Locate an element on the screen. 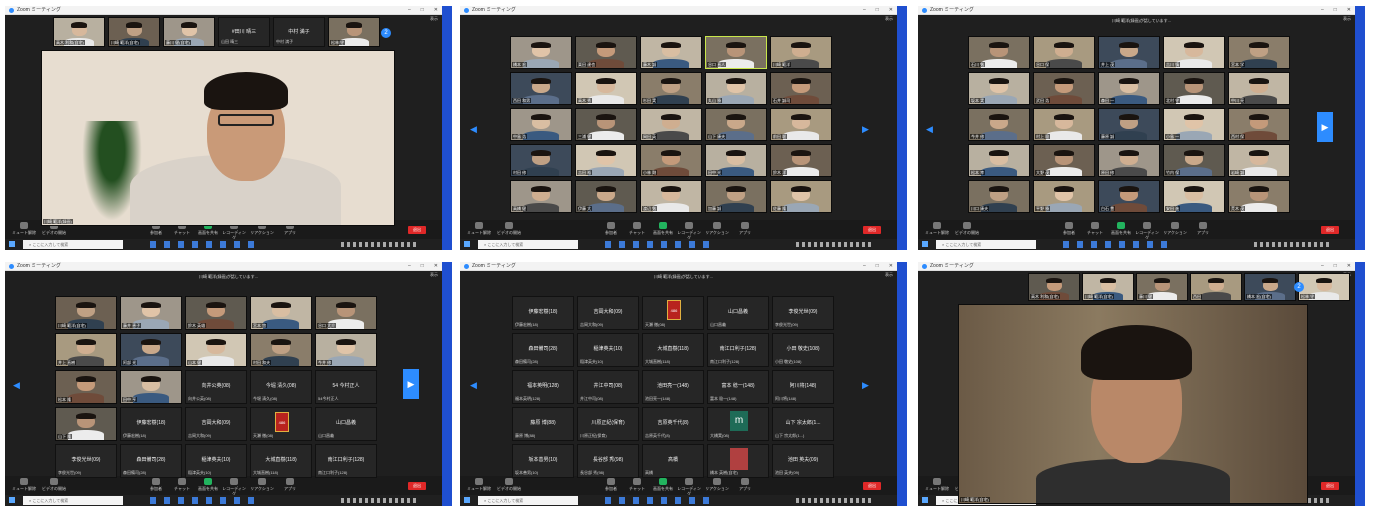 The height and width of the screenshot is (508, 1373). gallery-video-tile: 佐藤 隆 is located at coordinates (801, 196).